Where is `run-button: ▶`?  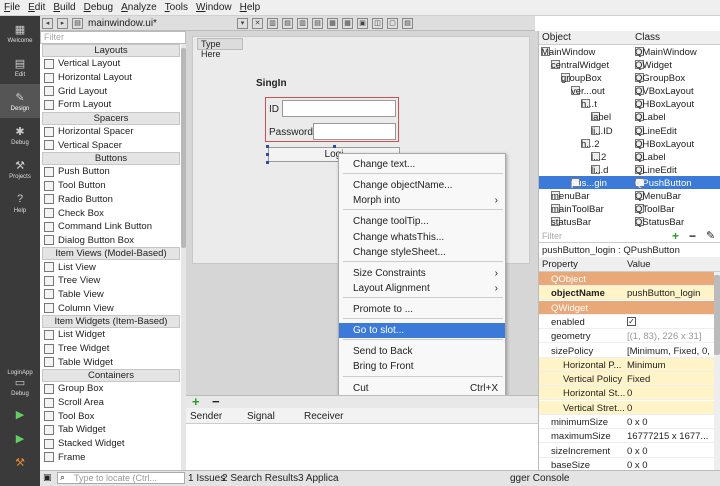
run-button: ▶ is located at coordinates (20, 415).